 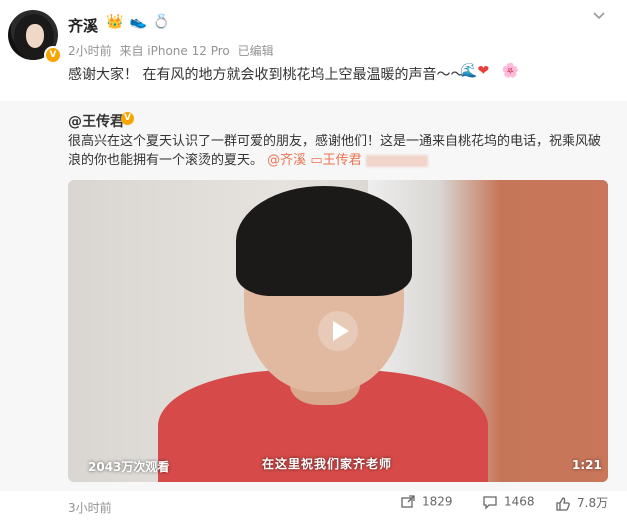 I want to click on play-button-icon, so click(x=338, y=331).